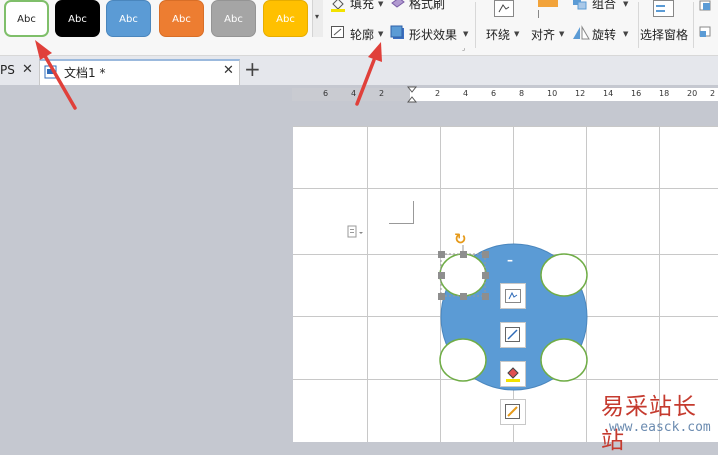  What do you see at coordinates (208, 75) in the screenshot?
I see `annotation-arrows` at bounding box center [208, 75].